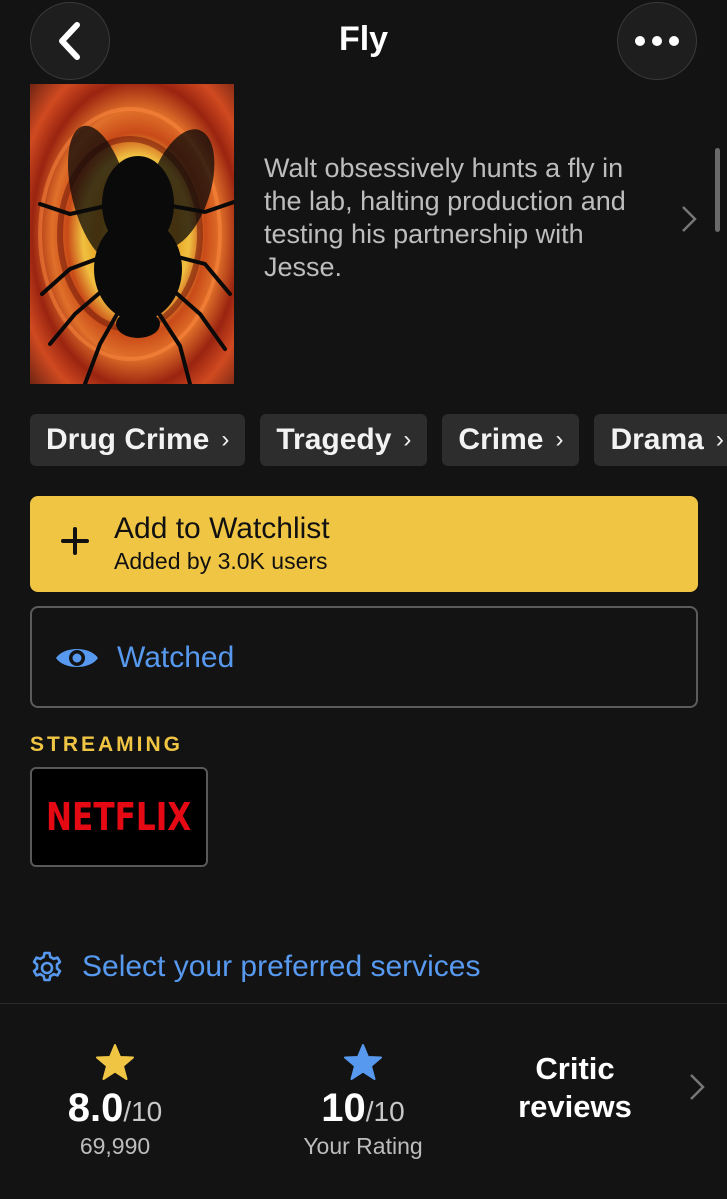  I want to click on watchlist-label: Add to Watchlist, so click(222, 528).